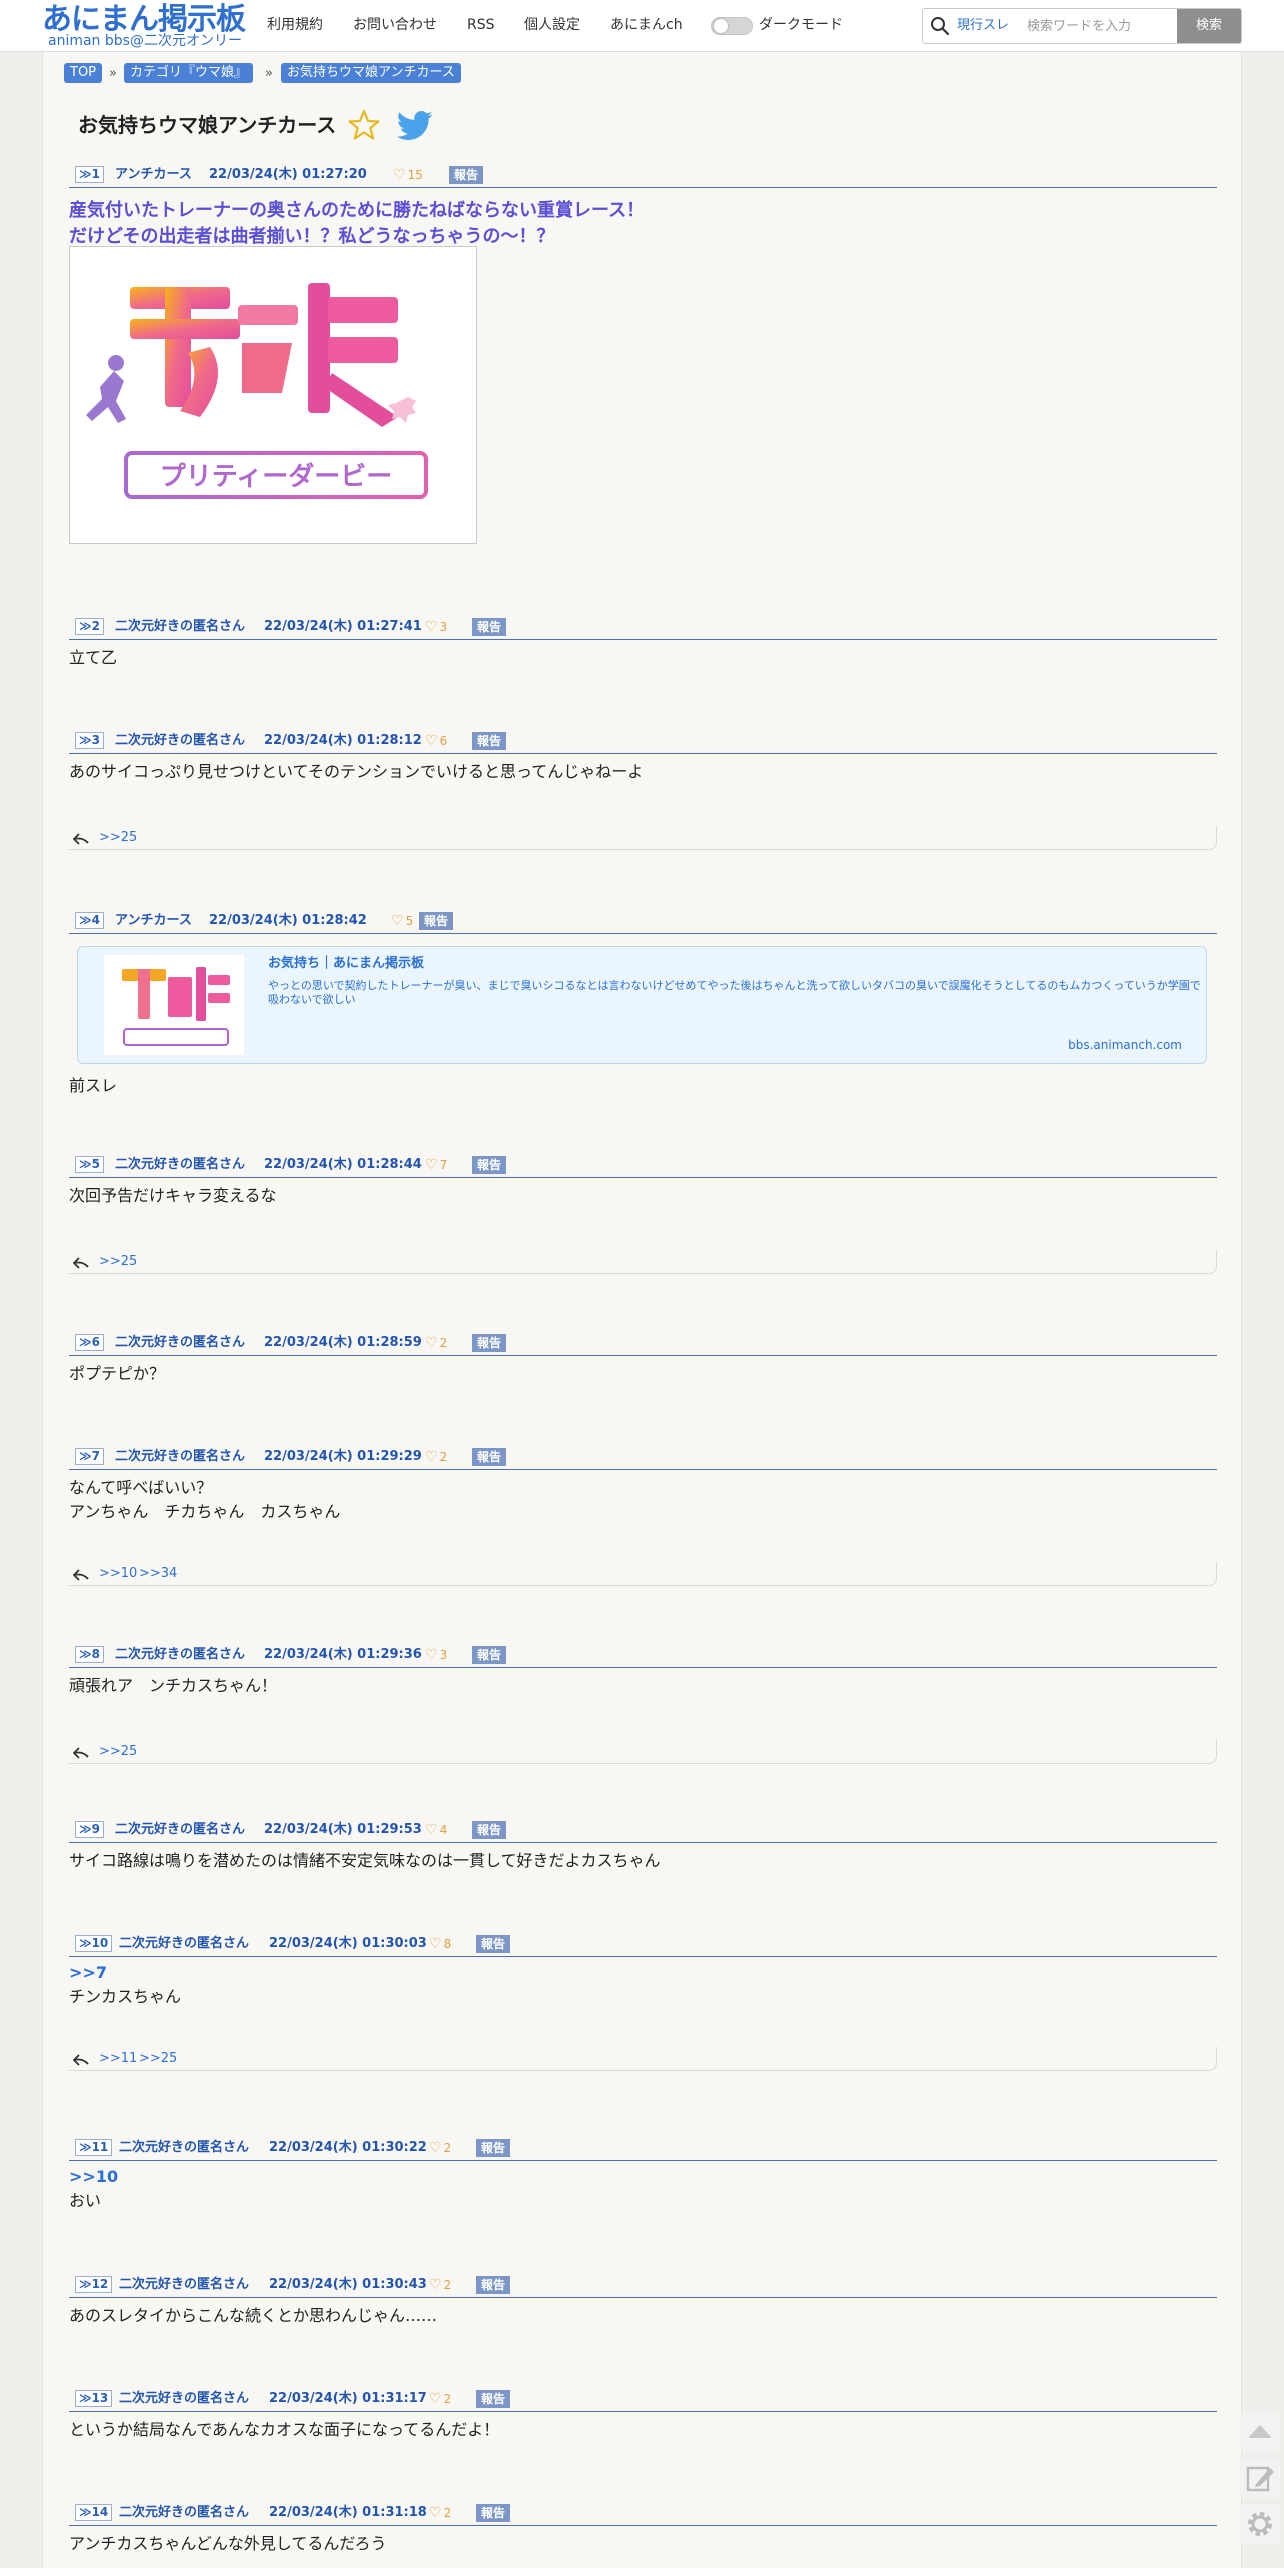 The image size is (1284, 2568). Describe the element at coordinates (643, 838) in the screenshot. I see `reply-links: >>25` at that location.